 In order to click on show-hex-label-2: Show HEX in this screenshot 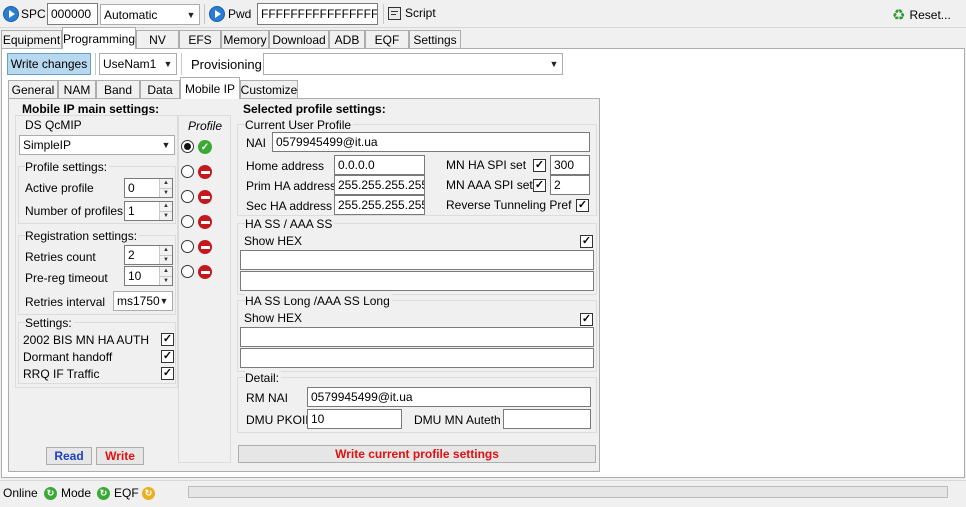, I will do `click(273, 318)`.